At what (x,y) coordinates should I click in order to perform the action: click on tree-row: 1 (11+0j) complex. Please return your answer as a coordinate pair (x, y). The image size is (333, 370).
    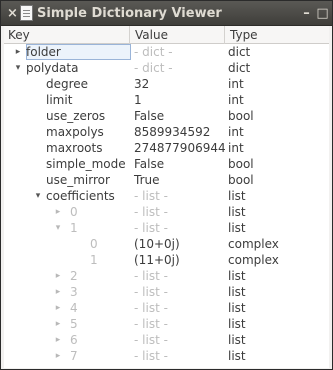
    Looking at the image, I should click on (166, 260).